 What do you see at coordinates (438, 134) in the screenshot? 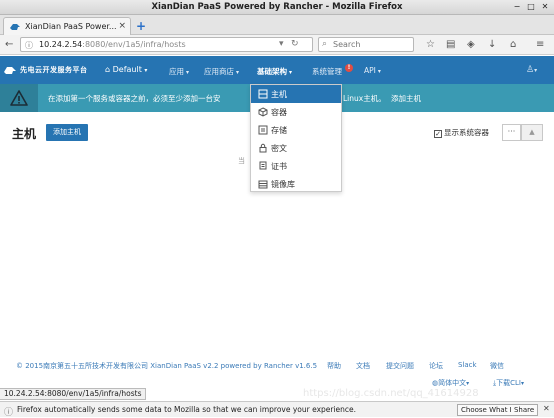
I see `checkbox-checked-icon: ✓` at bounding box center [438, 134].